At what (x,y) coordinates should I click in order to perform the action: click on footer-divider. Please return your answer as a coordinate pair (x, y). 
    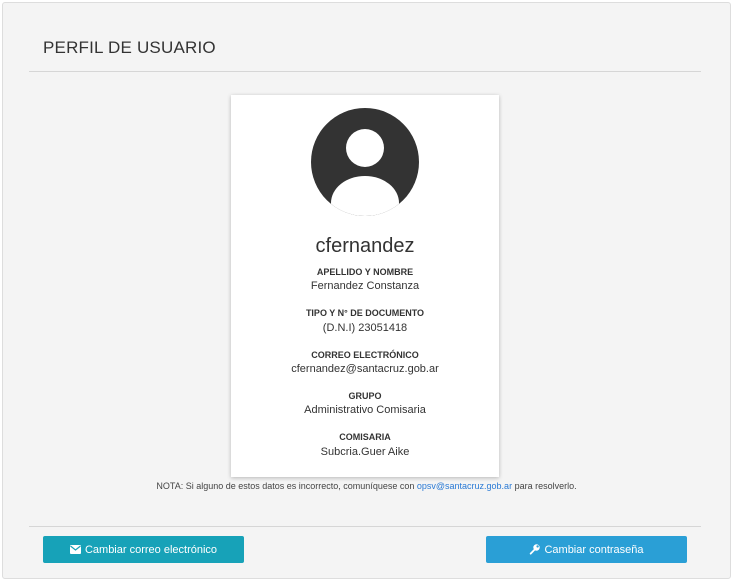
    Looking at the image, I should click on (365, 526).